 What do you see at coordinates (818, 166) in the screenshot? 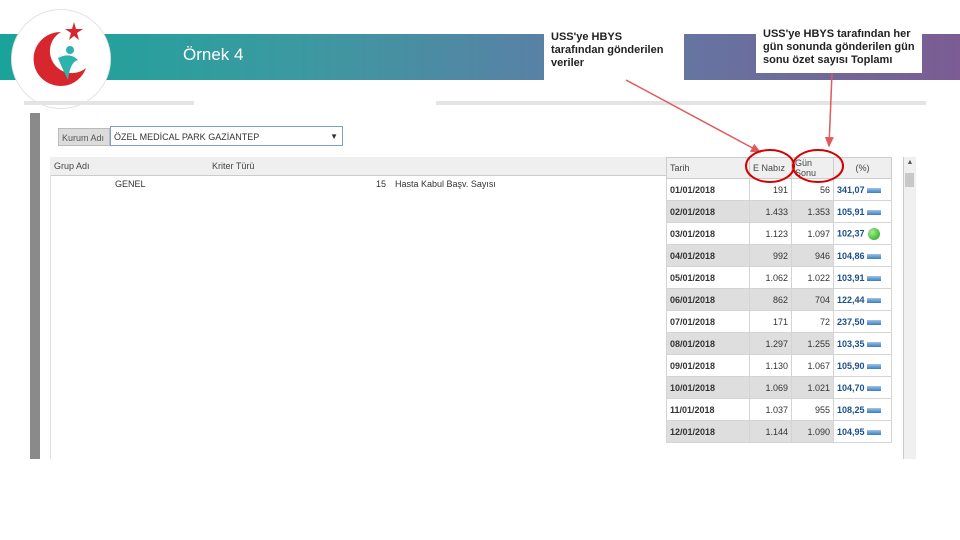
I see `highlight-circle-gunsonu` at bounding box center [818, 166].